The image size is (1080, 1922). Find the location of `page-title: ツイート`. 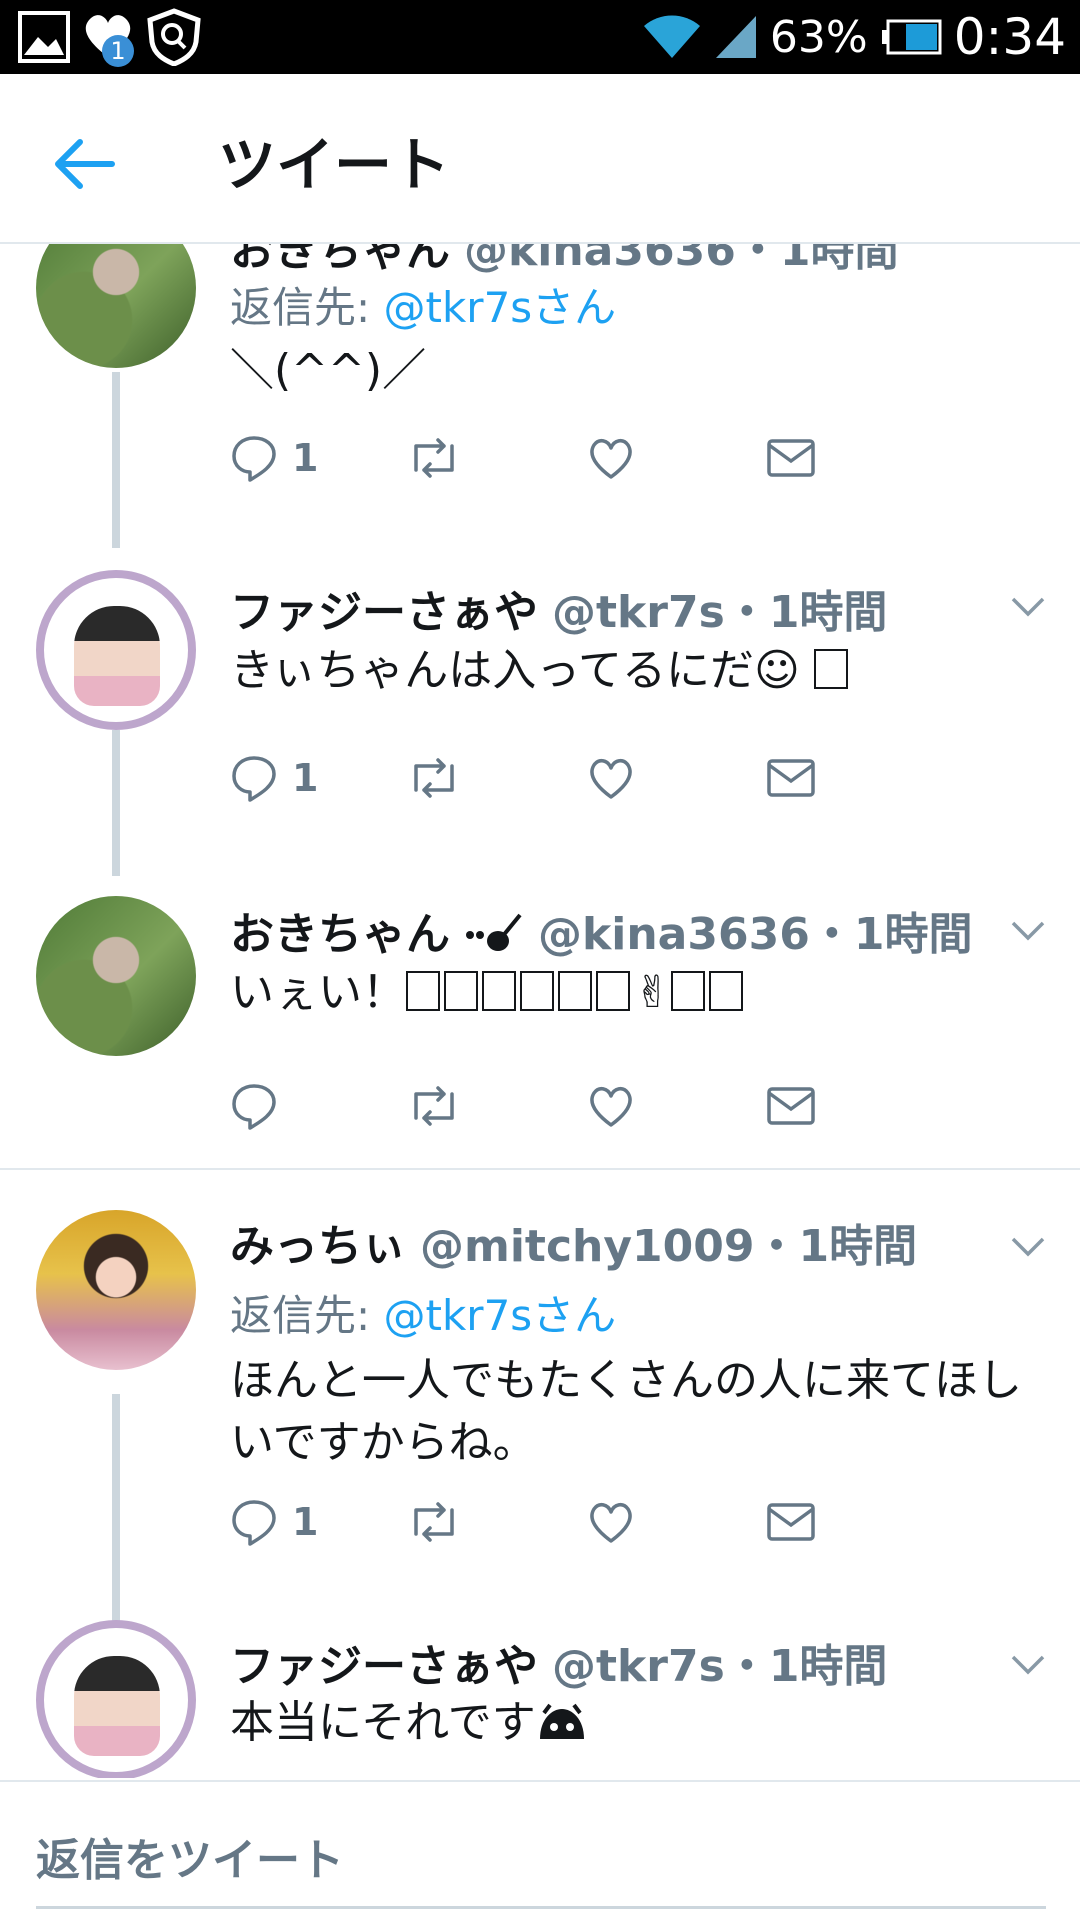

page-title: ツイート is located at coordinates (334, 165).